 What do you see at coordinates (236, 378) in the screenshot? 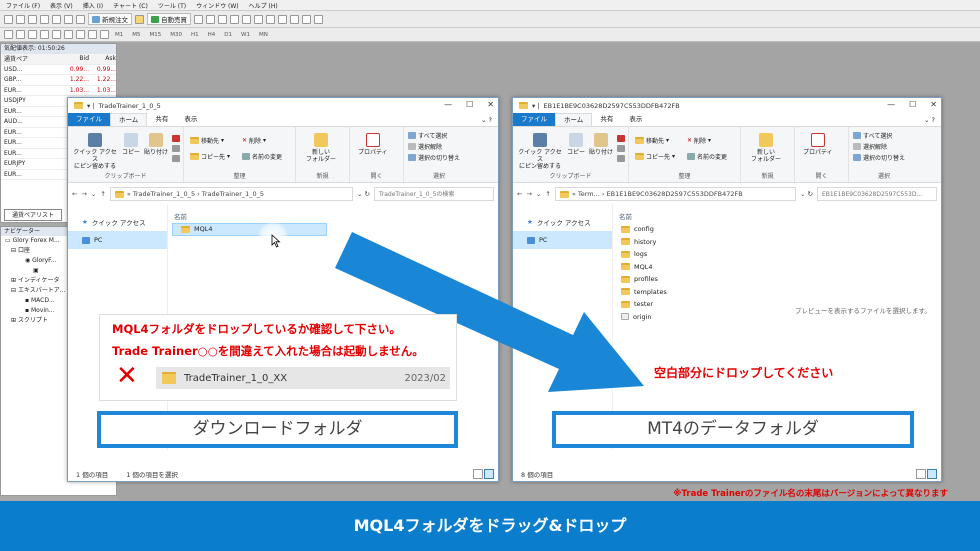
I see `example-folder-name: TradeTrainer_1_0_XX` at bounding box center [236, 378].